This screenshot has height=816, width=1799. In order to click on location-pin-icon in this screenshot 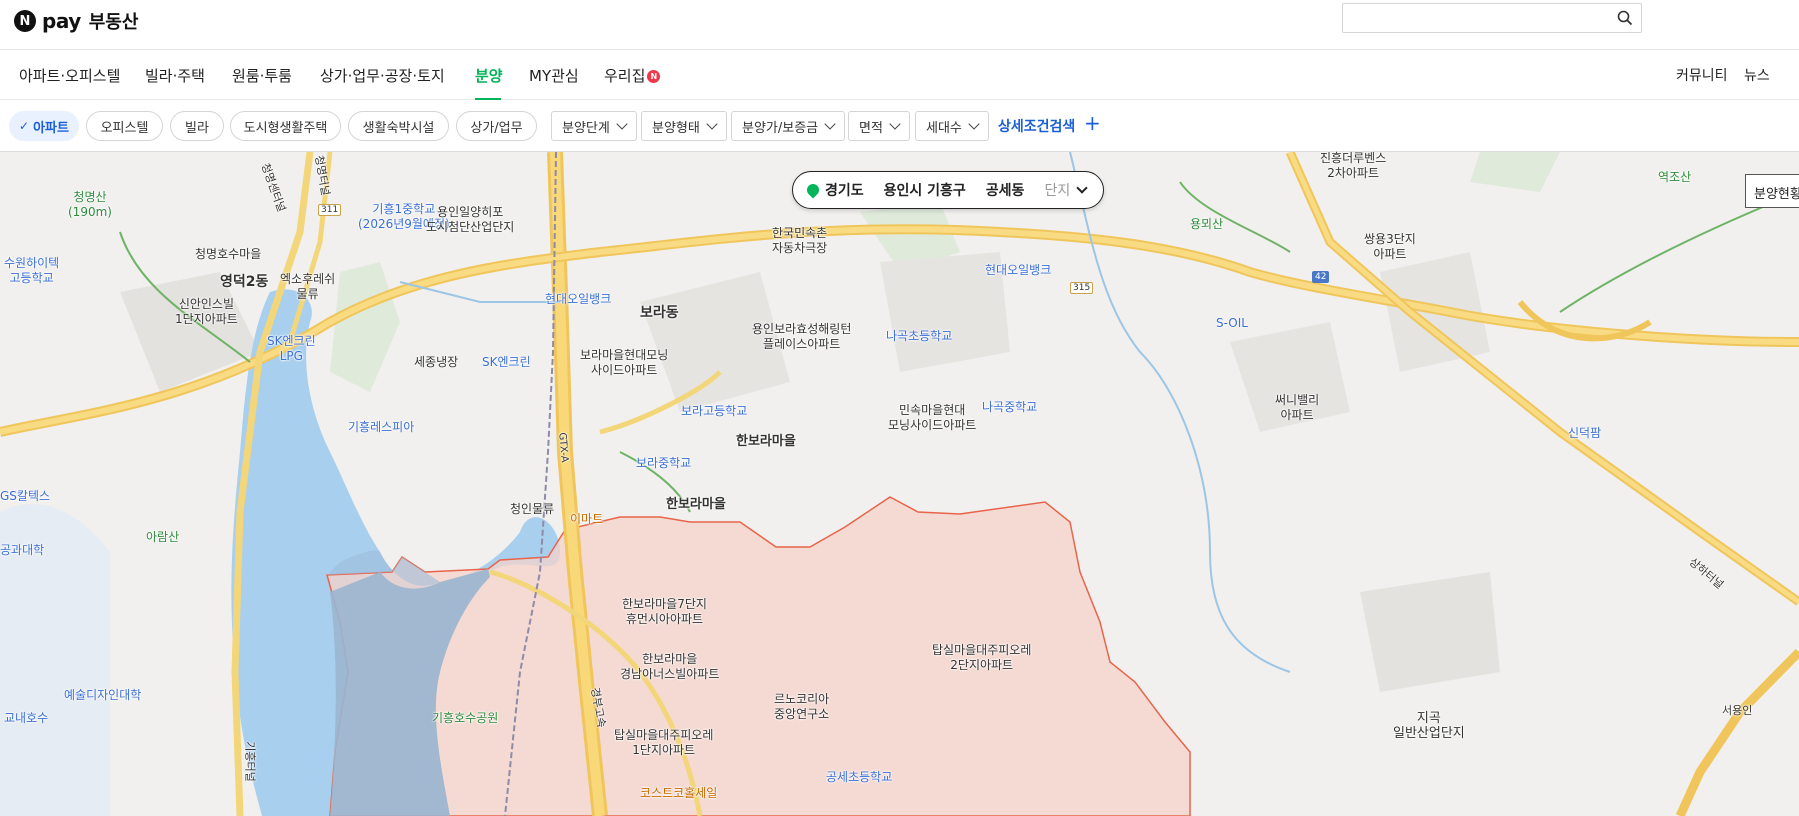, I will do `click(813, 190)`.